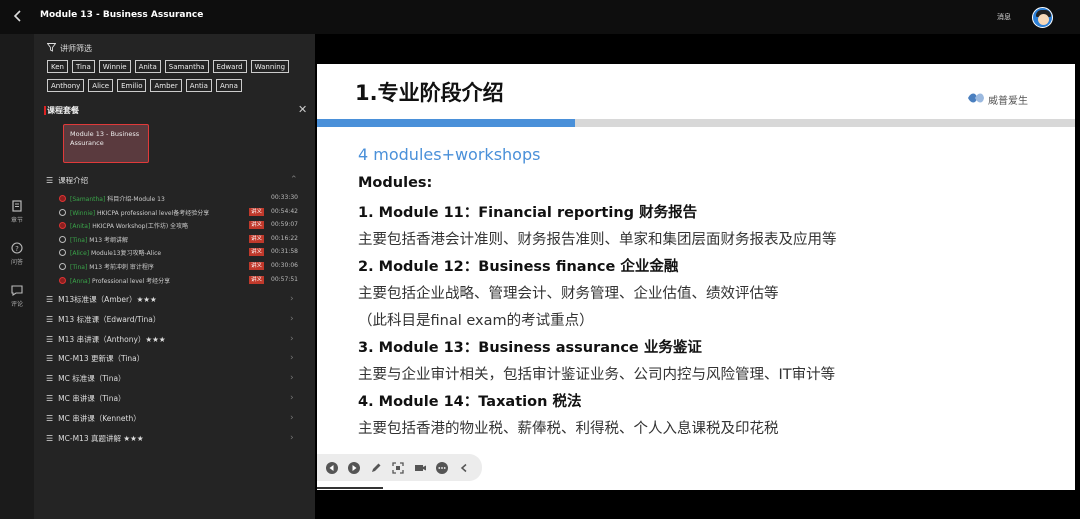  What do you see at coordinates (147, 66) in the screenshot?
I see `teacher-tag: Anita` at bounding box center [147, 66].